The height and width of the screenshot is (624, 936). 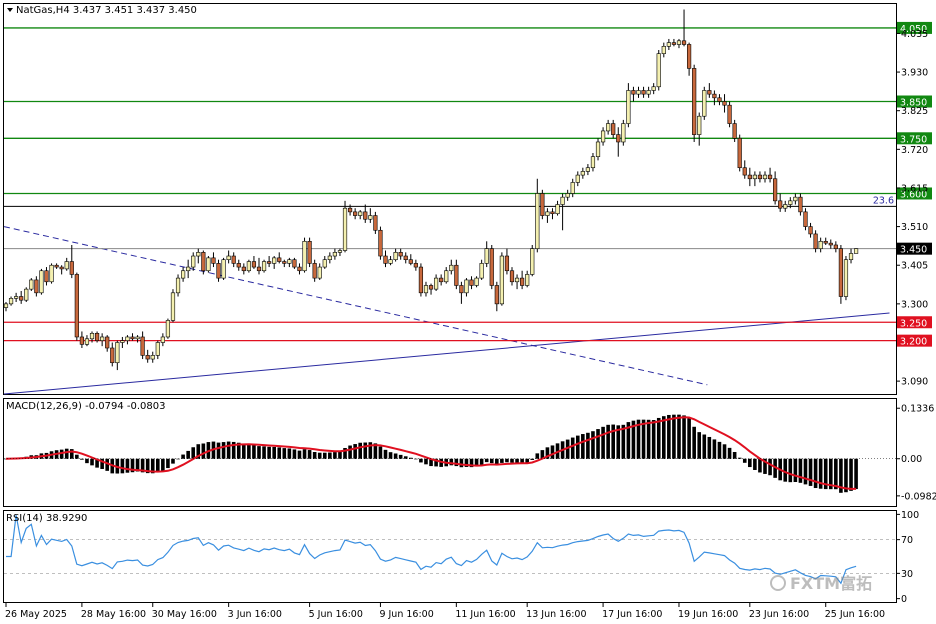 I want to click on level-tag-label: 3.200, so click(x=913, y=342).